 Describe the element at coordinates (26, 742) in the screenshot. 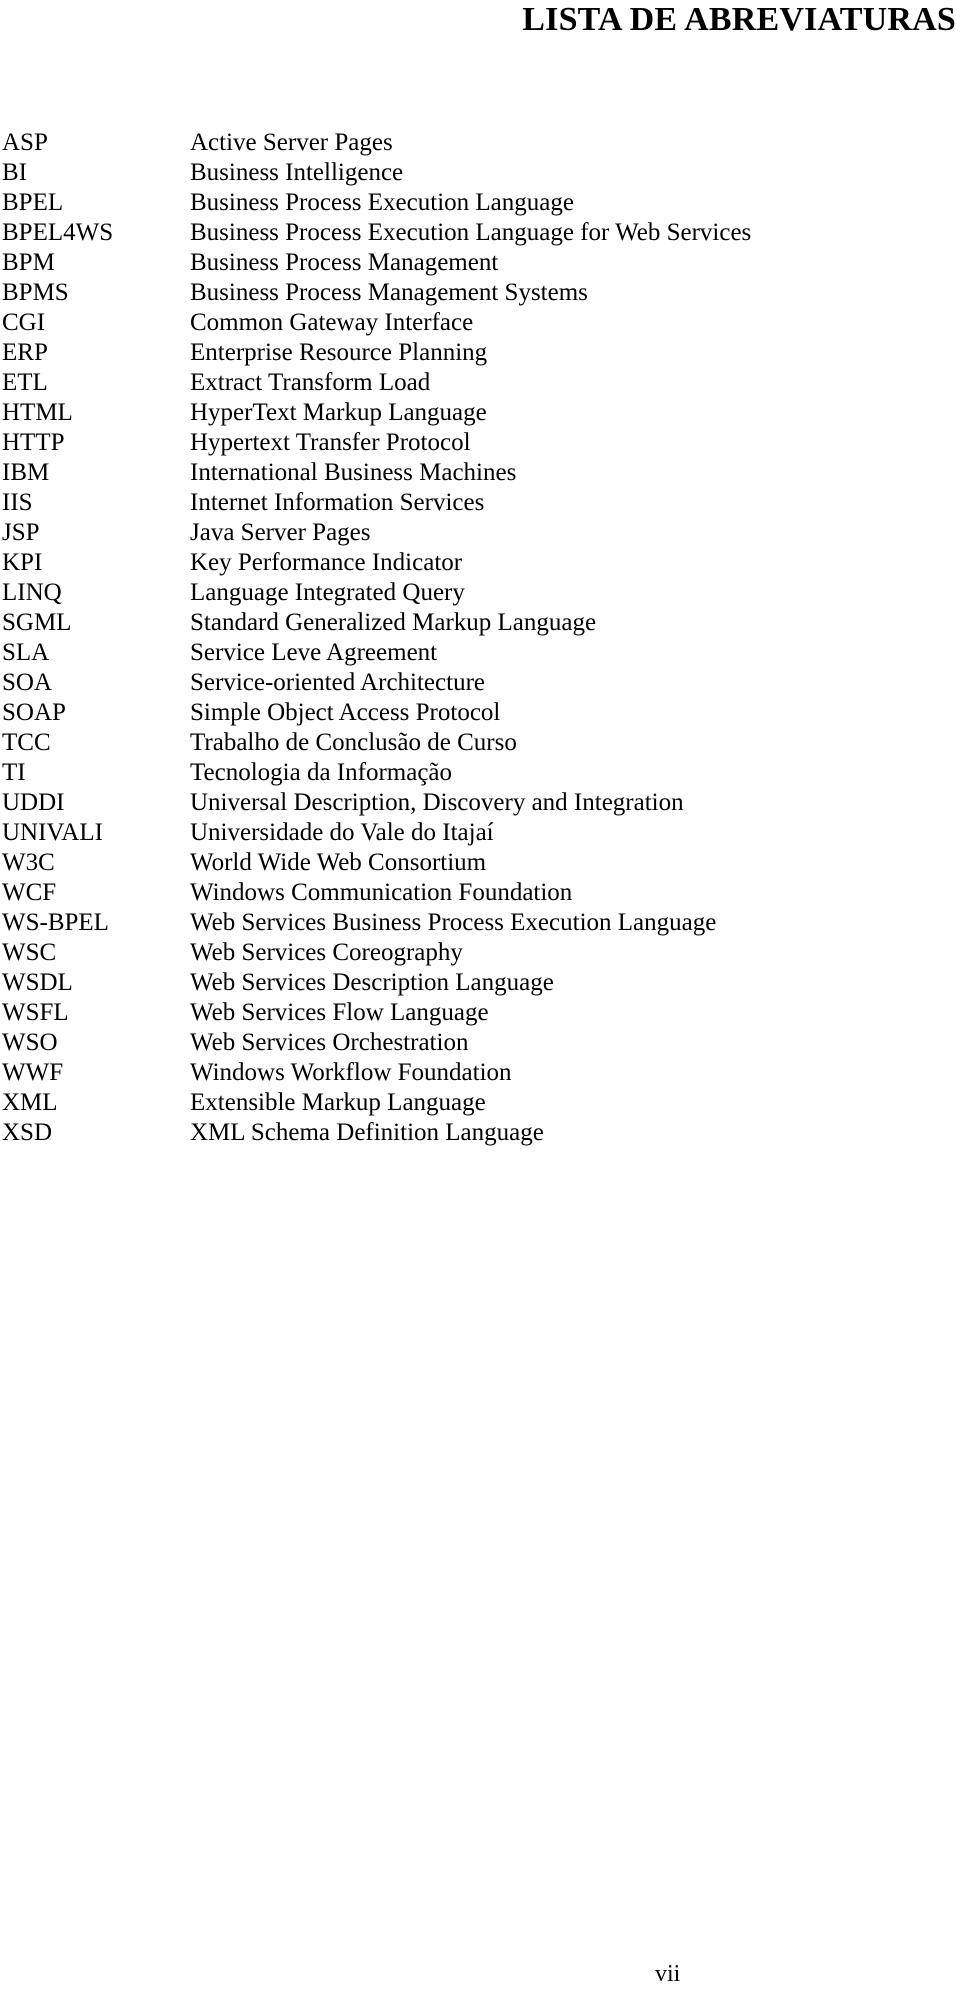

I see `abbreviation-term: TCC` at that location.